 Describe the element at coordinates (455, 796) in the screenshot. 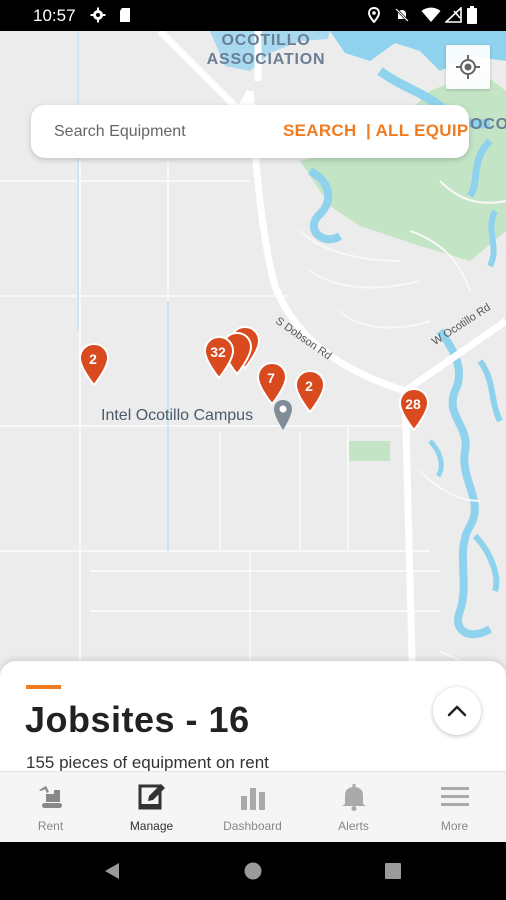

I see `menu-icon` at that location.